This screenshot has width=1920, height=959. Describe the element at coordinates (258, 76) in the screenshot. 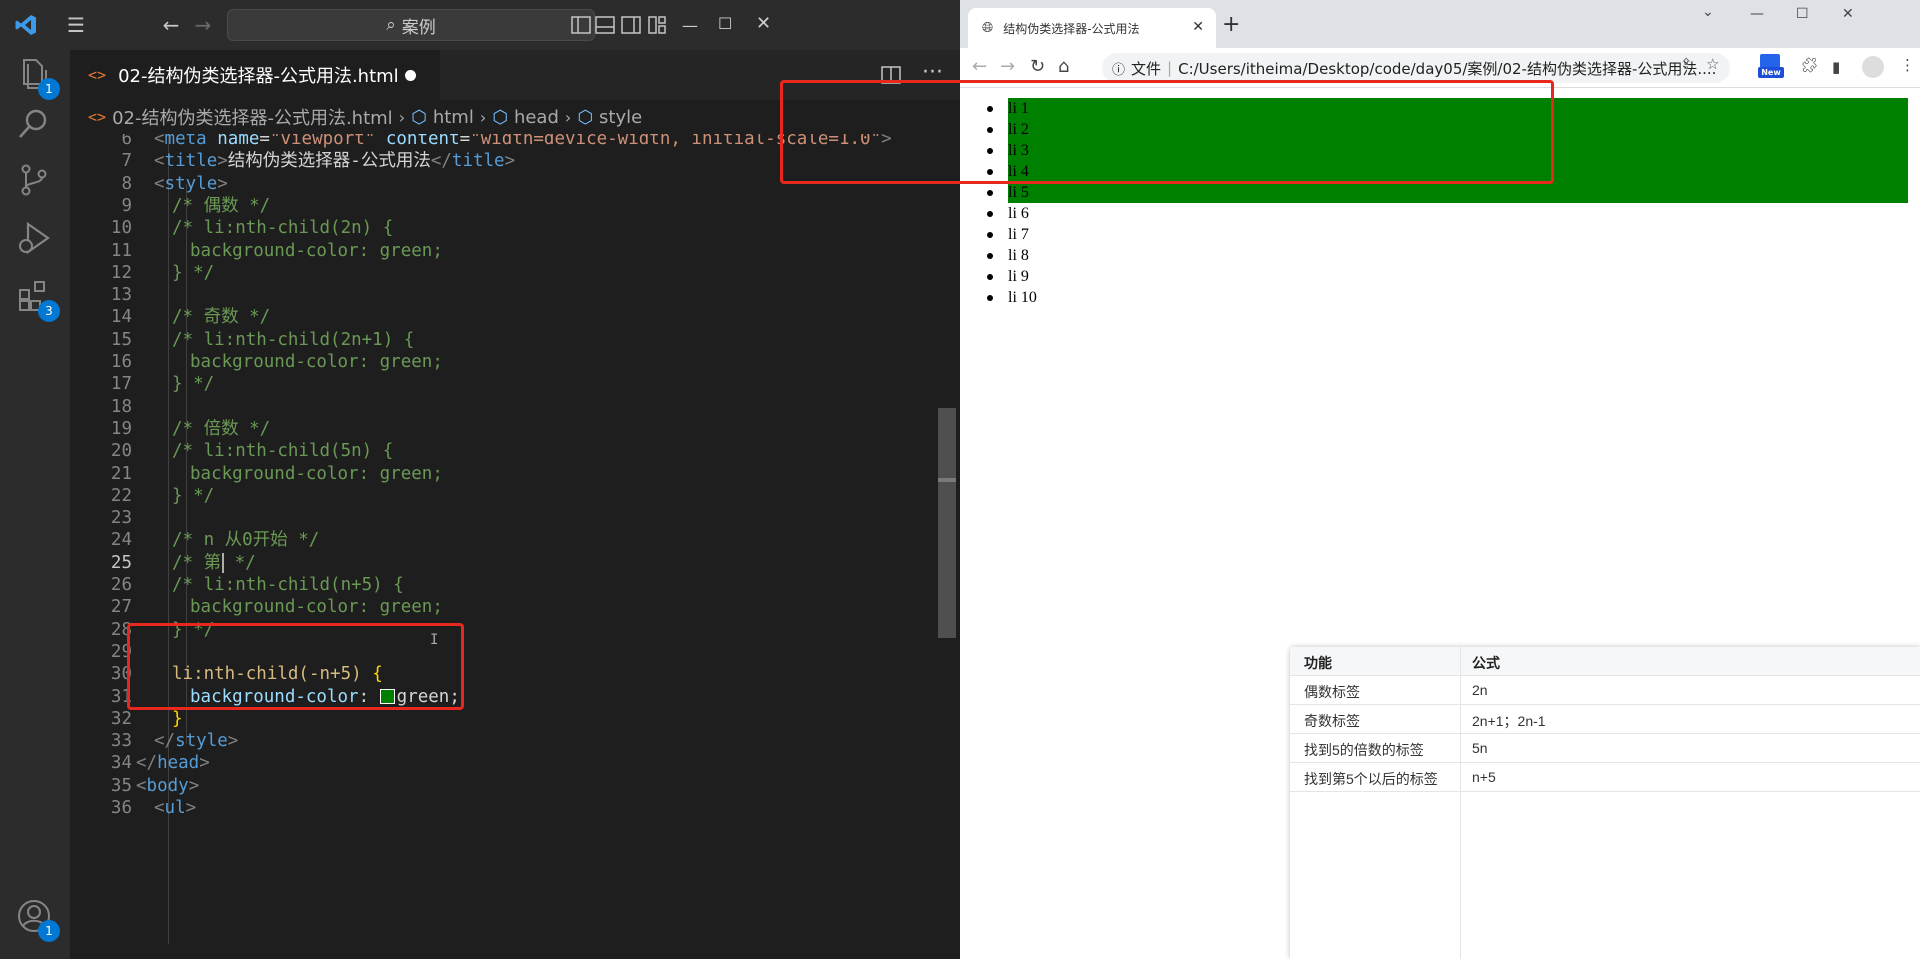

I see `tab-filename: 02-结构伪类选择器-公式用法.html` at that location.